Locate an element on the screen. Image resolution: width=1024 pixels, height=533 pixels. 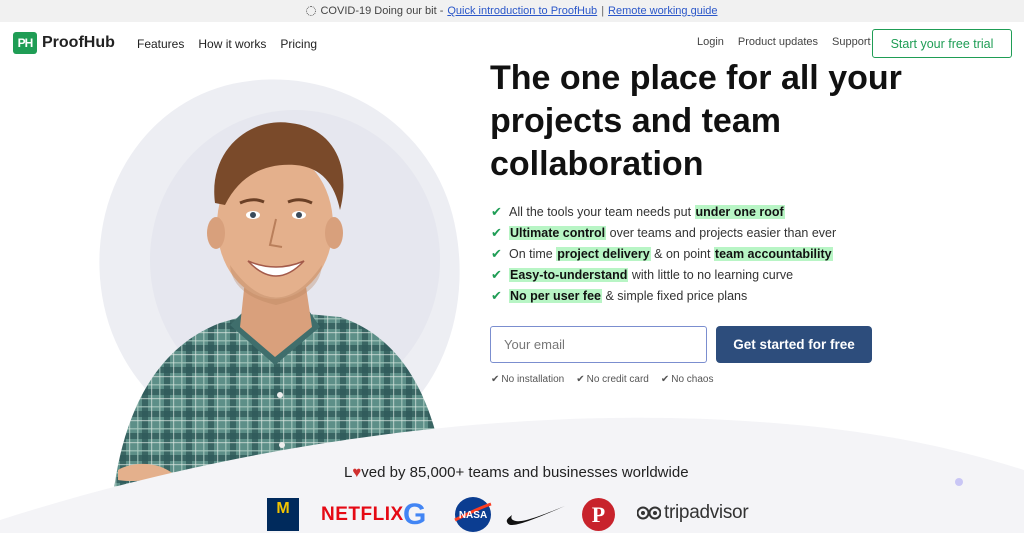
perk-item: ✔ No installation is located at coordinates (528, 379).